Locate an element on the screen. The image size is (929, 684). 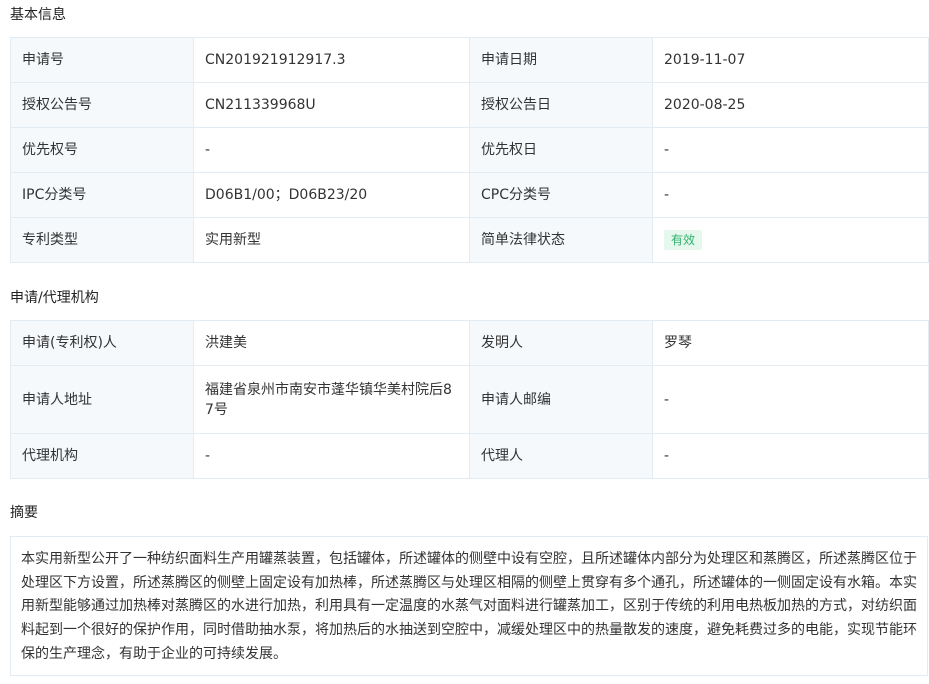
table-row: IPC分类号 D06B1/00；D06B23/20 CPC分类号 - is located at coordinates (469, 195).